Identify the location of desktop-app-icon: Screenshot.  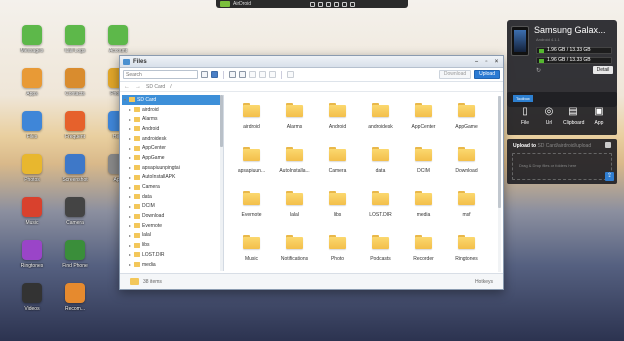
(75, 168).